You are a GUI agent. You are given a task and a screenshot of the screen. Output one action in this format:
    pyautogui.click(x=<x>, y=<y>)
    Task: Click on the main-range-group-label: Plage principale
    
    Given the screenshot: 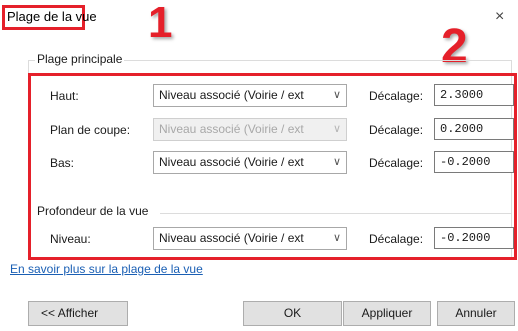 What is the action you would take?
    pyautogui.click(x=80, y=59)
    